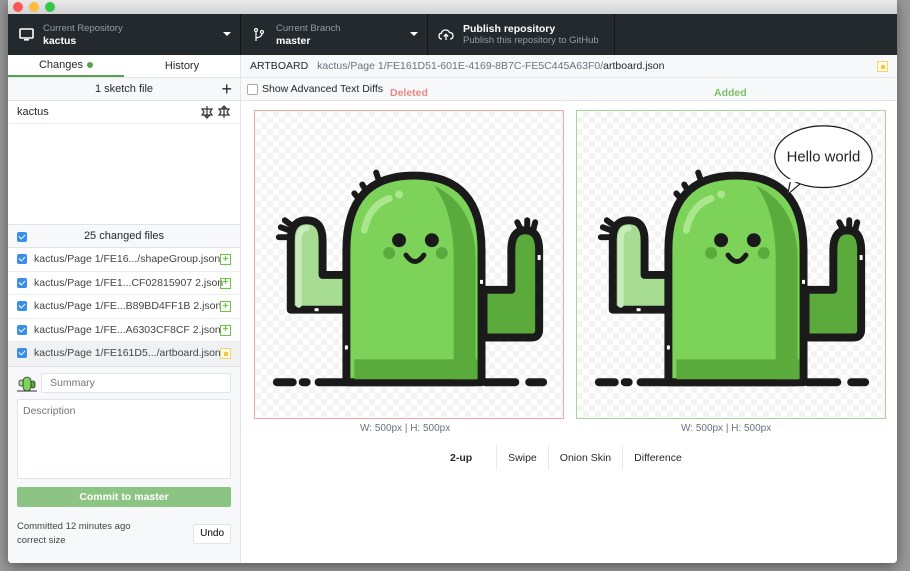 This screenshot has height=571, width=910. What do you see at coordinates (83, 28) in the screenshot?
I see `repository-label: Current Repository` at bounding box center [83, 28].